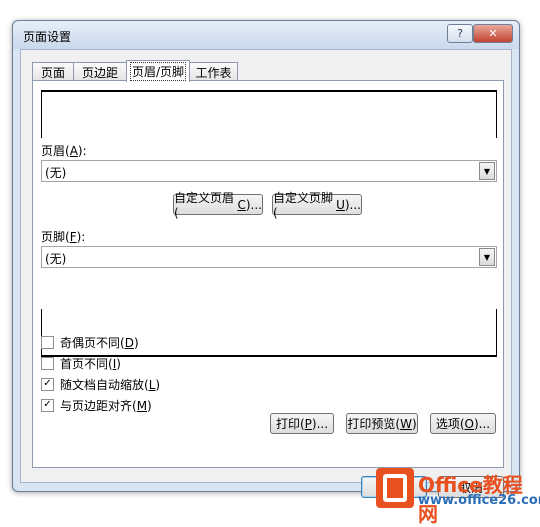 This screenshot has width=540, height=527. I want to click on help-button: ?, so click(460, 33).